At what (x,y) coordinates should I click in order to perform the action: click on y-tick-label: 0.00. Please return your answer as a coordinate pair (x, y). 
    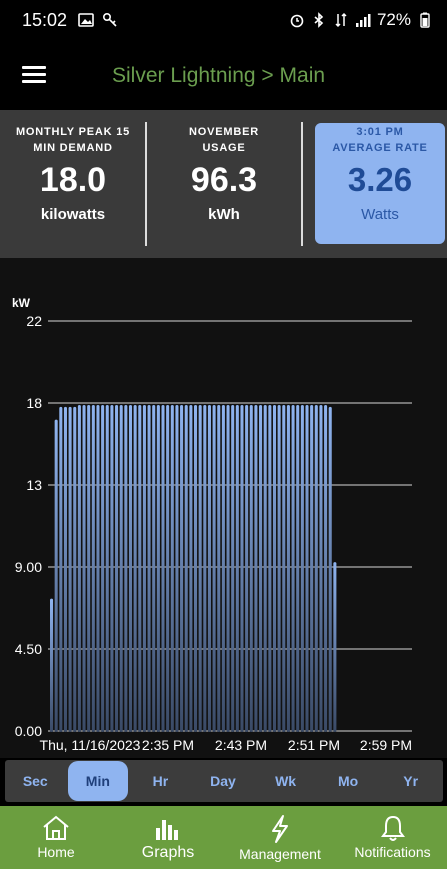
    Looking at the image, I should click on (28, 731).